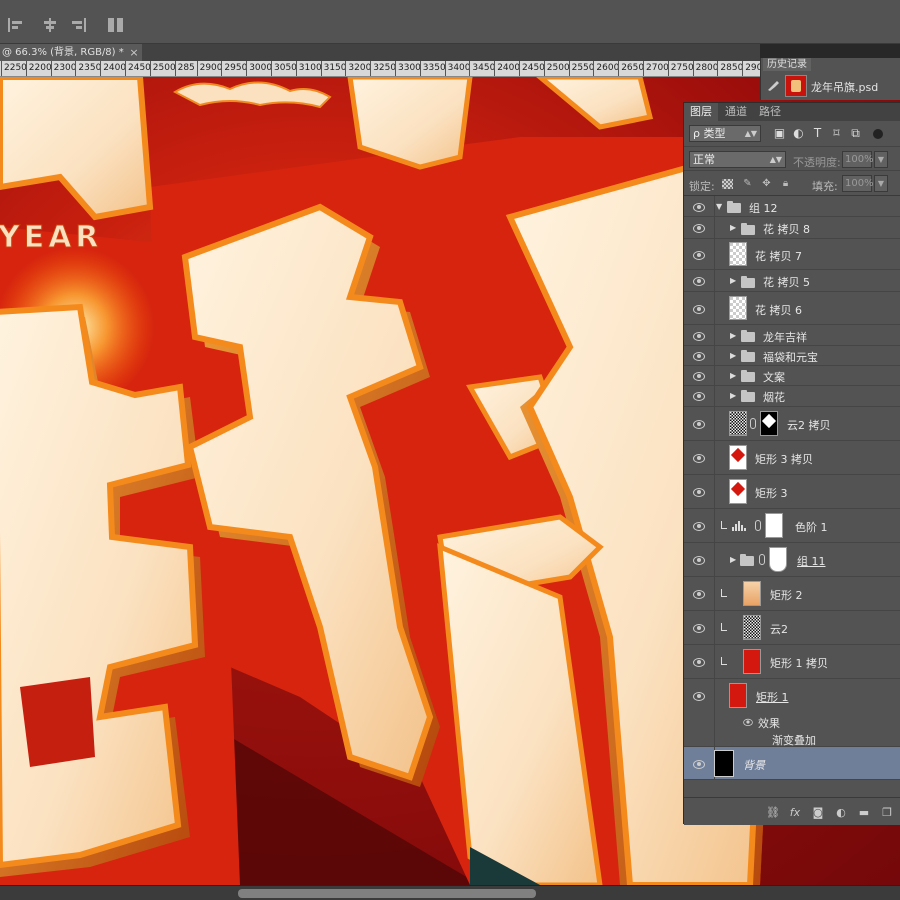 Image resolution: width=900 pixels, height=900 pixels. I want to click on layer-row: 云2, so click(792, 628).